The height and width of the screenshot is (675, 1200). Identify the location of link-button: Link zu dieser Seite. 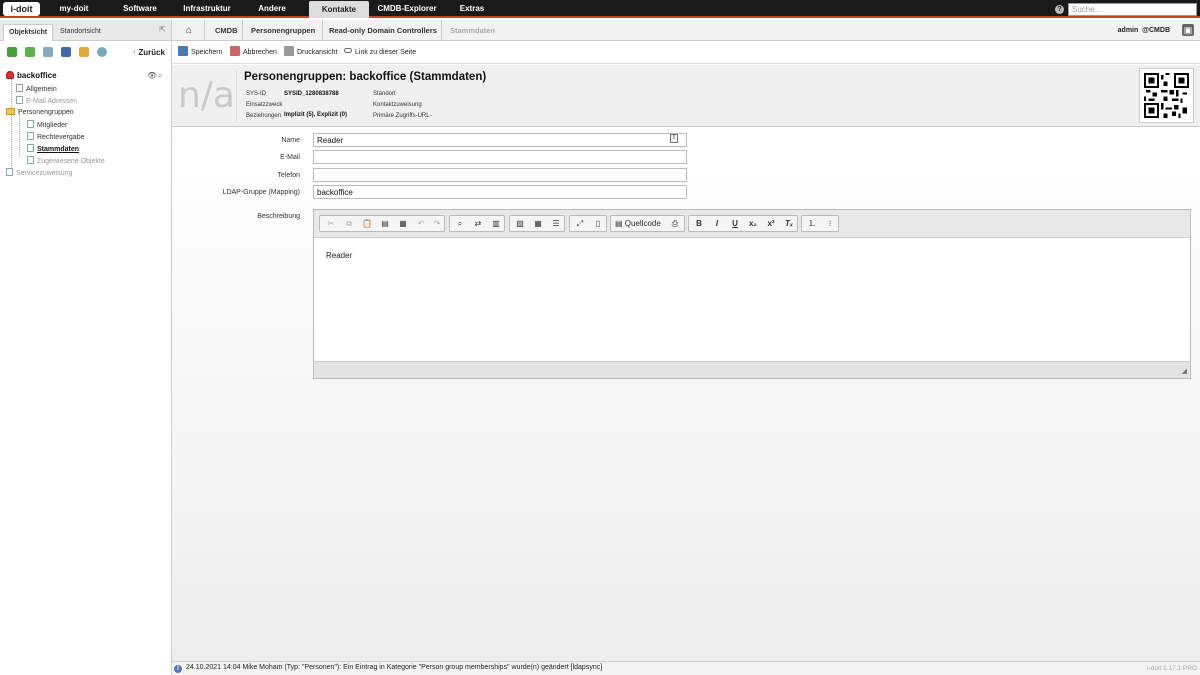
(380, 53).